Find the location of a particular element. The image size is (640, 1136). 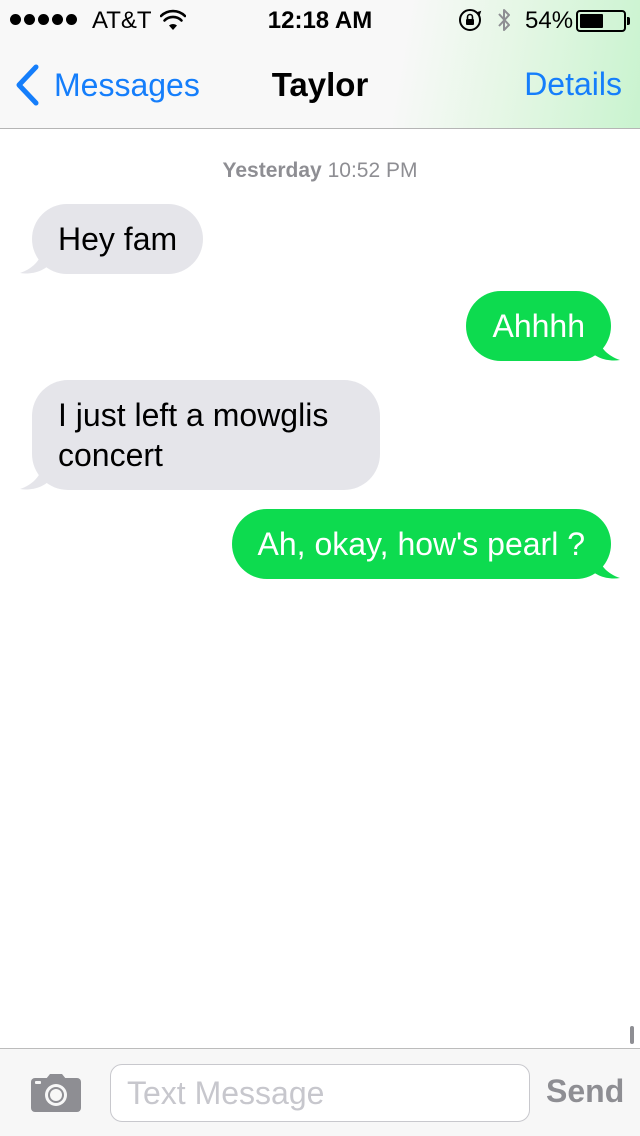

battery-percent: 54% is located at coordinates (549, 20).